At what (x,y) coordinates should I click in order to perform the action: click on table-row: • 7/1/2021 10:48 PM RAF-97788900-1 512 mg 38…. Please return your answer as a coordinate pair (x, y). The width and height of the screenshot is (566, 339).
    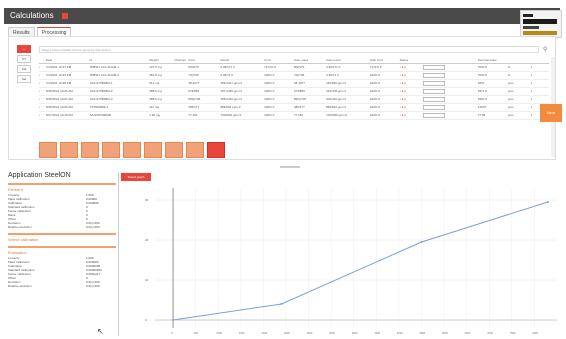
    Looking at the image, I should click on (294, 83).